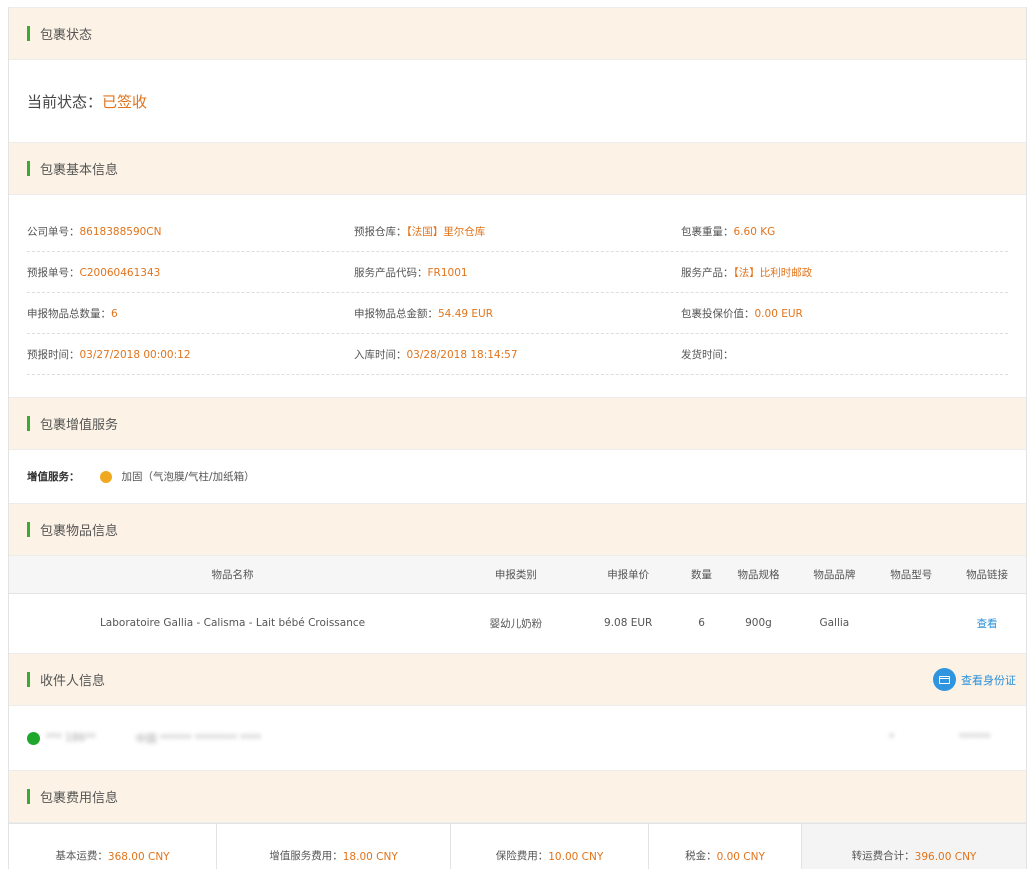 Image resolution: width=1034 pixels, height=869 pixels. Describe the element at coordinates (424, 313) in the screenshot. I see `info-total-amount: 申报物品总金额：54.49 EUR` at that location.